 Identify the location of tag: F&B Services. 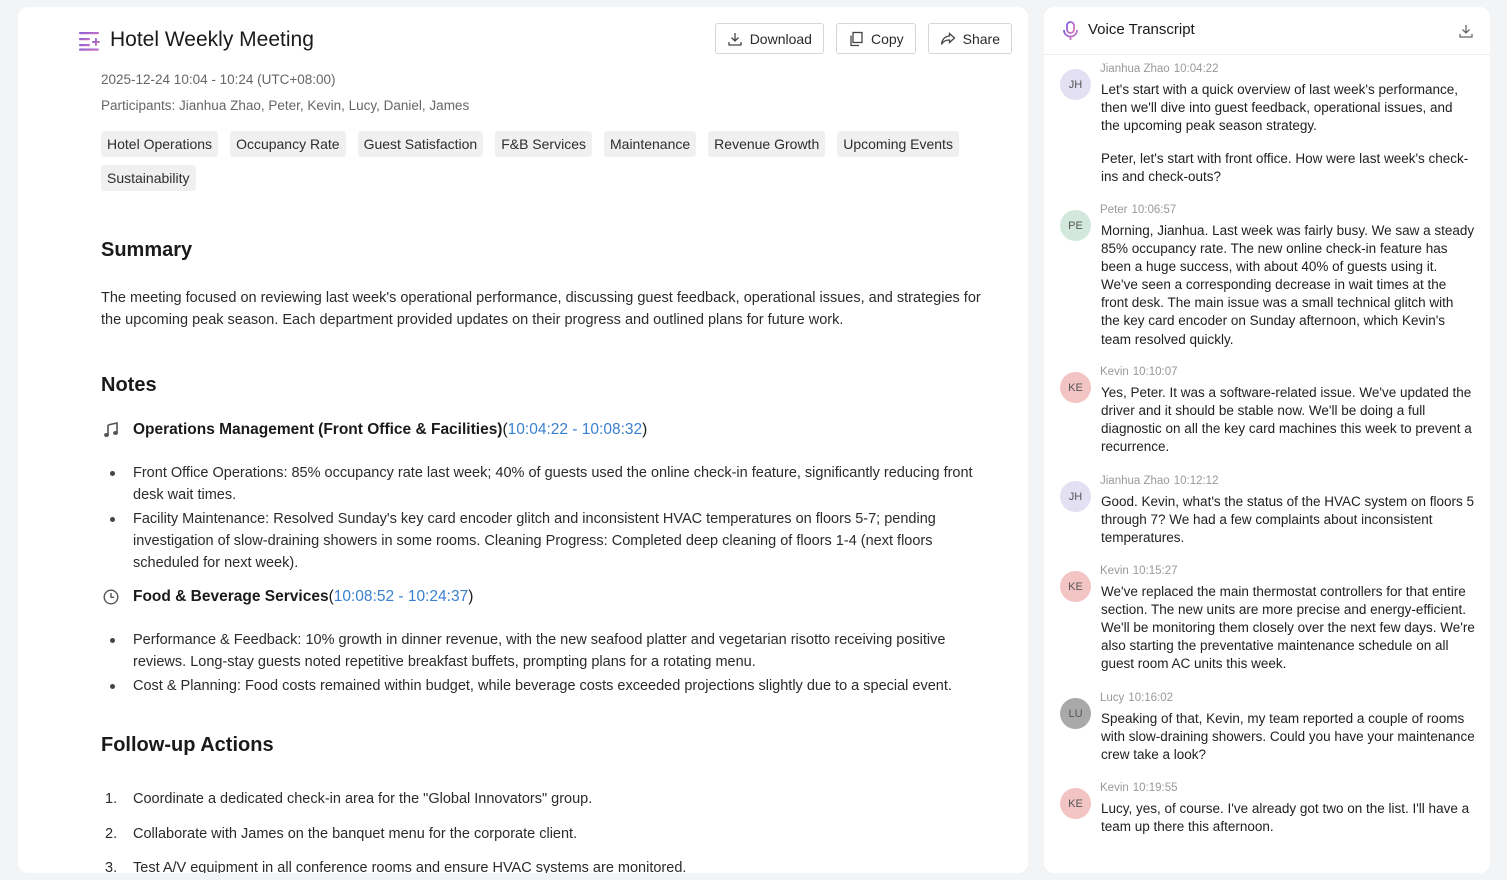
(543, 144).